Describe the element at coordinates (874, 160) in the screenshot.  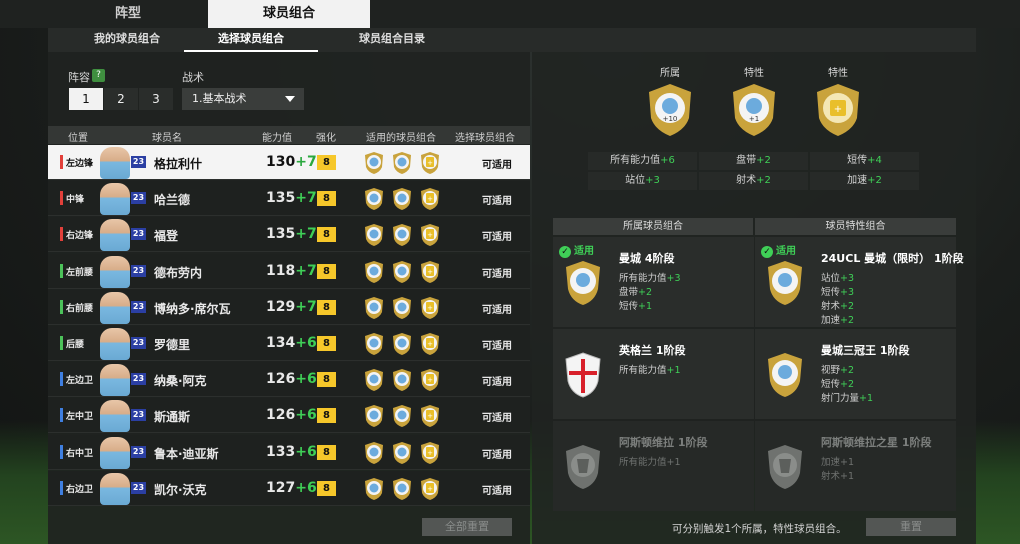
I see `stat-value: +4` at that location.